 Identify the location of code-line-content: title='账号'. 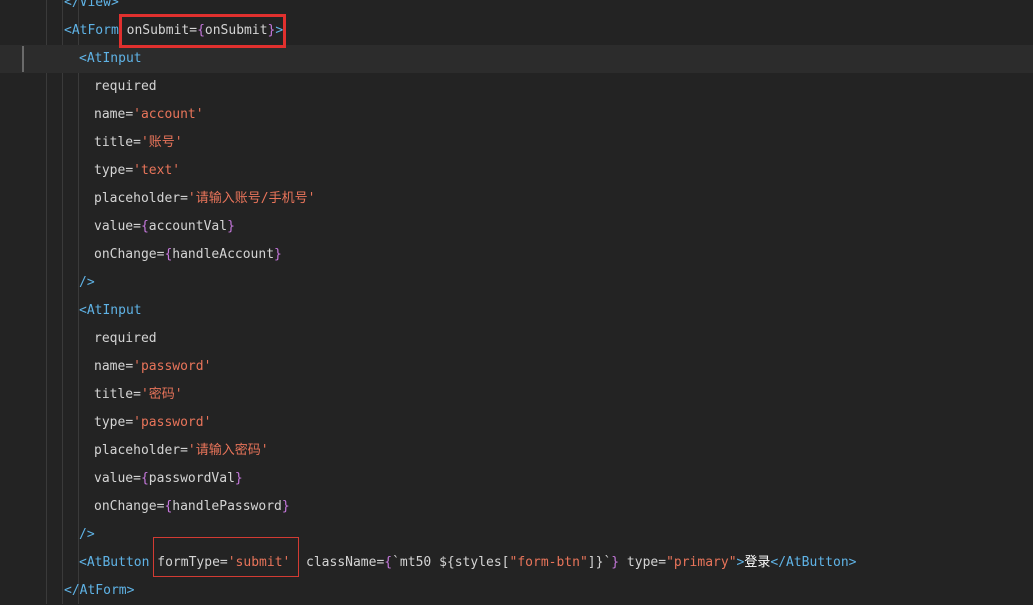
(138, 143).